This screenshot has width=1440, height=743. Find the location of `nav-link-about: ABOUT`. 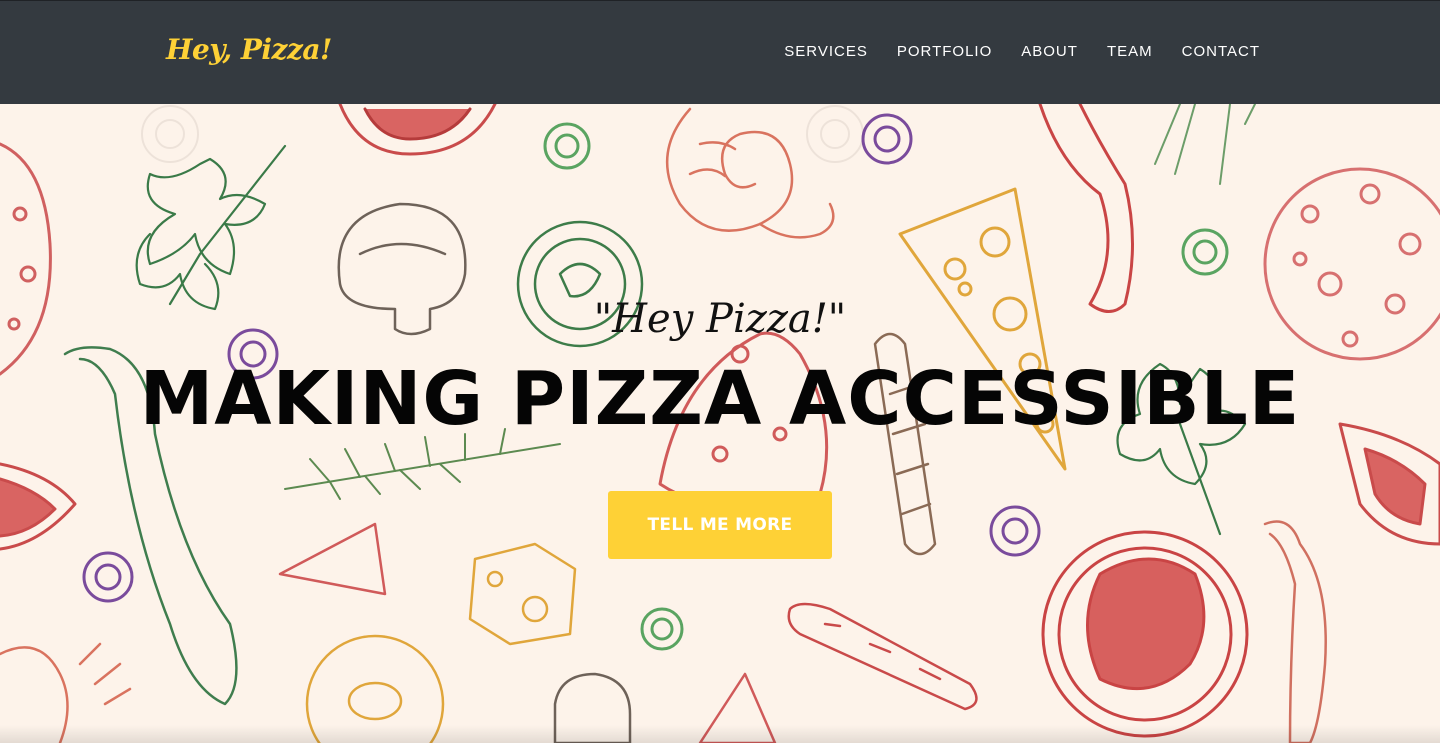

nav-link-about: ABOUT is located at coordinates (1049, 51).